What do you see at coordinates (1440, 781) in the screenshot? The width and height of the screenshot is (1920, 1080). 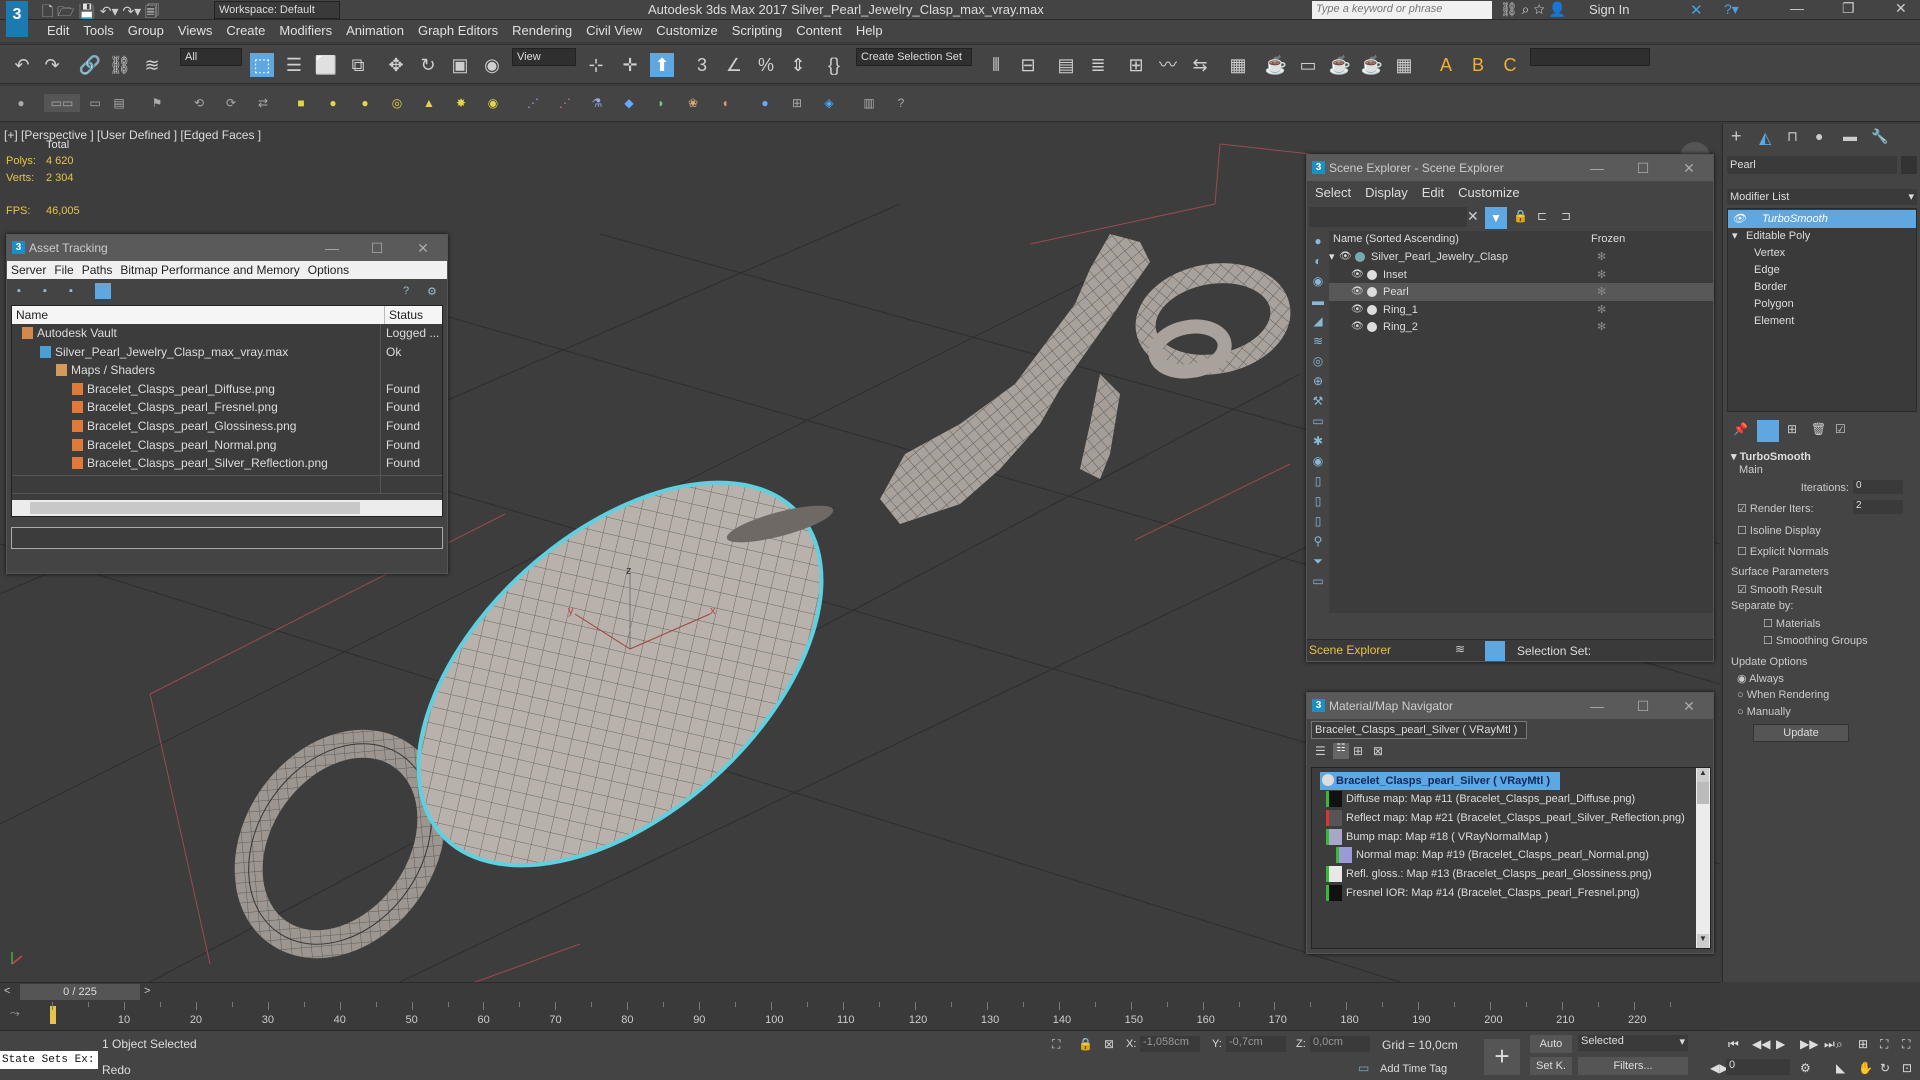 I see `root-material: Bracelet_Clasps_pearl_Silver ( VRayMtl )` at bounding box center [1440, 781].